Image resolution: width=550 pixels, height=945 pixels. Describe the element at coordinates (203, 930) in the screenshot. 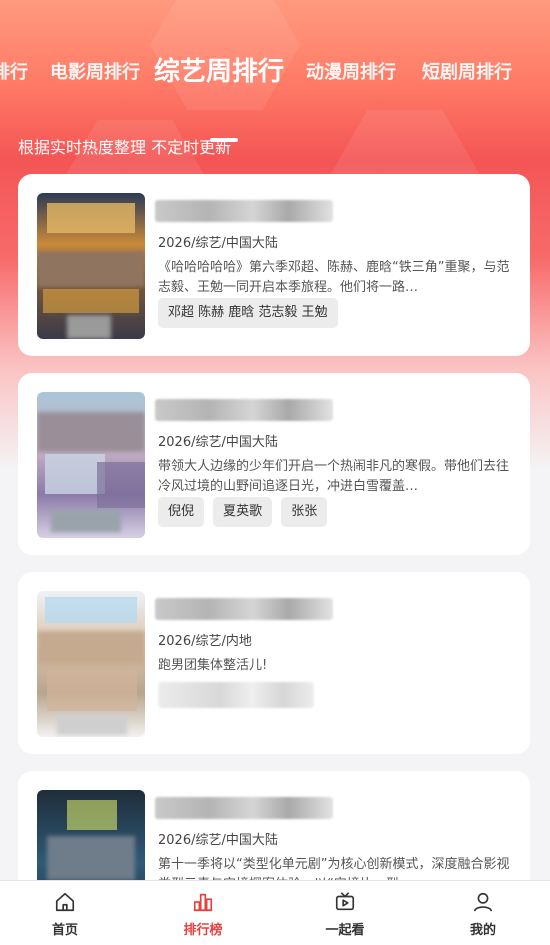

I see `nav-ranking-label: 排行榜` at that location.